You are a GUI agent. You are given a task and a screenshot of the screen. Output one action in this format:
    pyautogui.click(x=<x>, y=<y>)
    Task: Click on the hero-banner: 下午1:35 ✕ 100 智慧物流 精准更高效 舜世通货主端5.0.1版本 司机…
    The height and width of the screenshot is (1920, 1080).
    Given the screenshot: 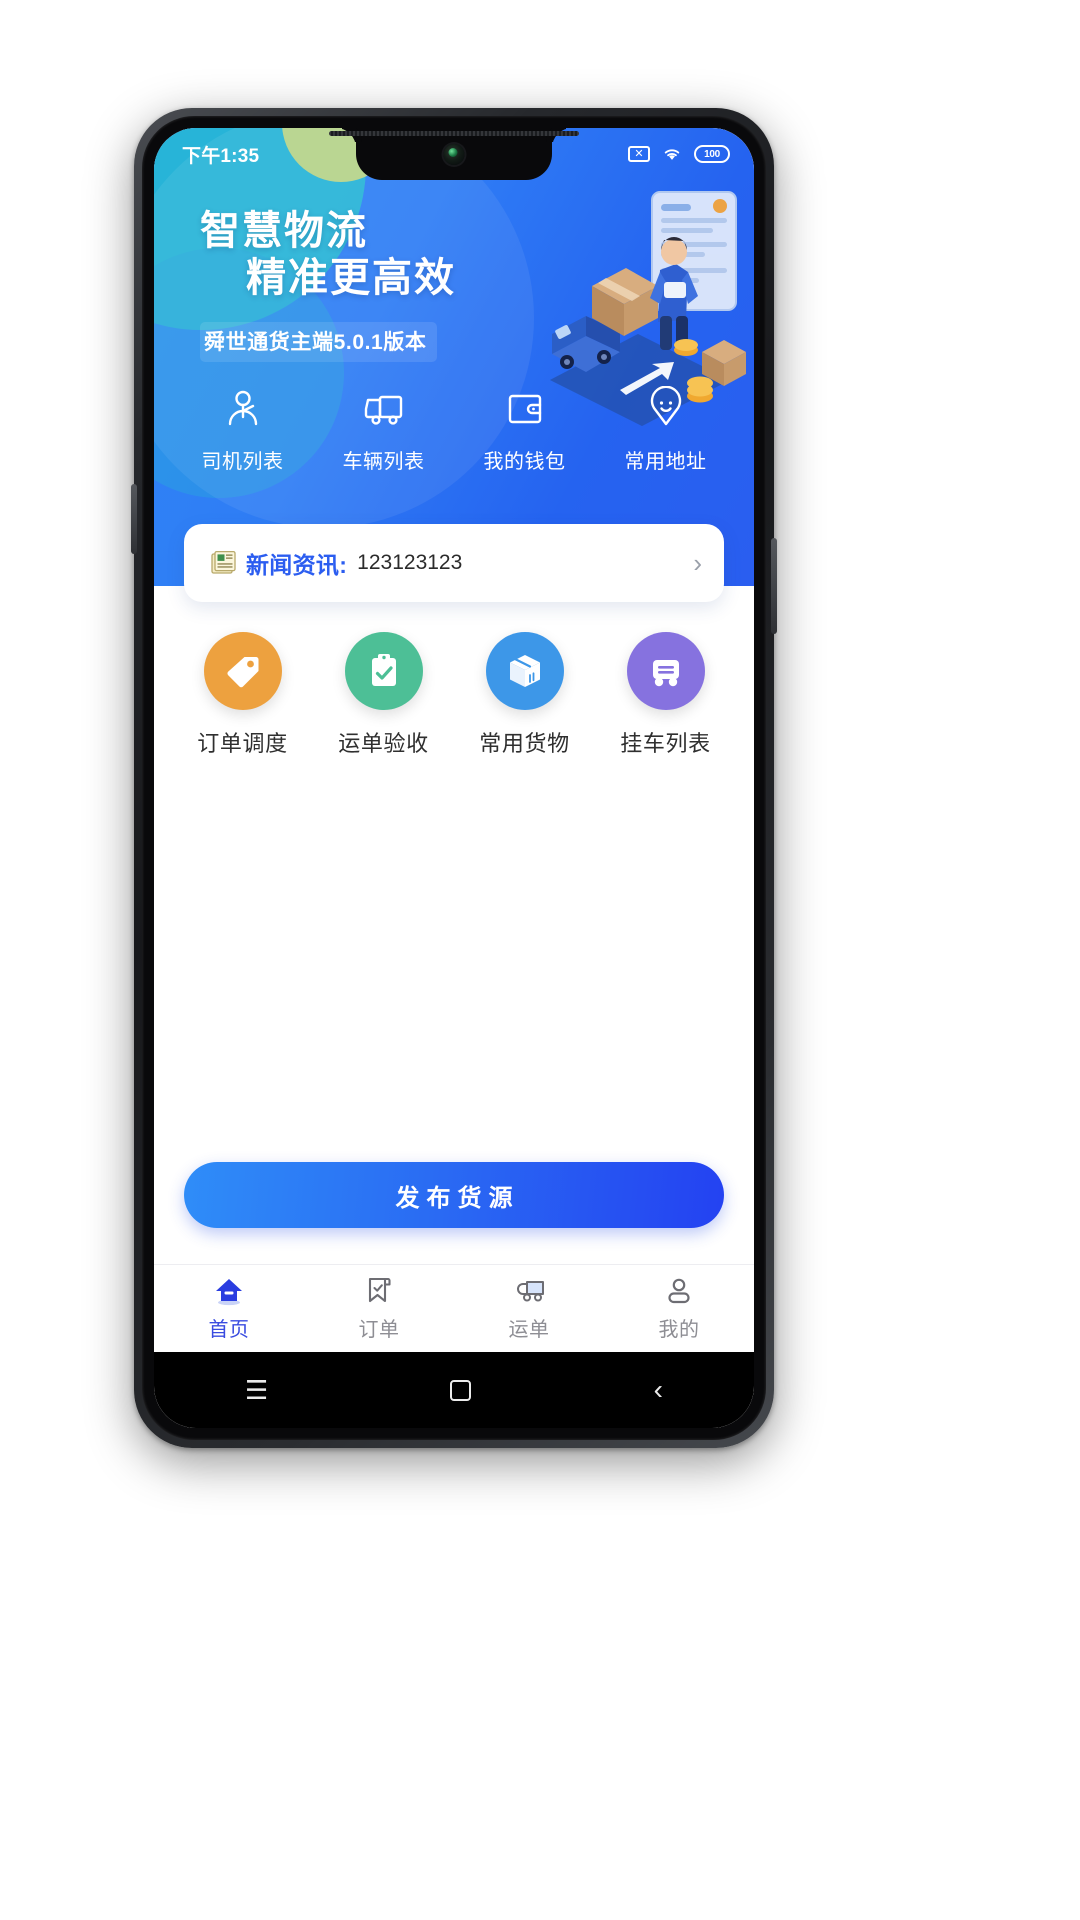 What is the action you would take?
    pyautogui.click(x=454, y=357)
    